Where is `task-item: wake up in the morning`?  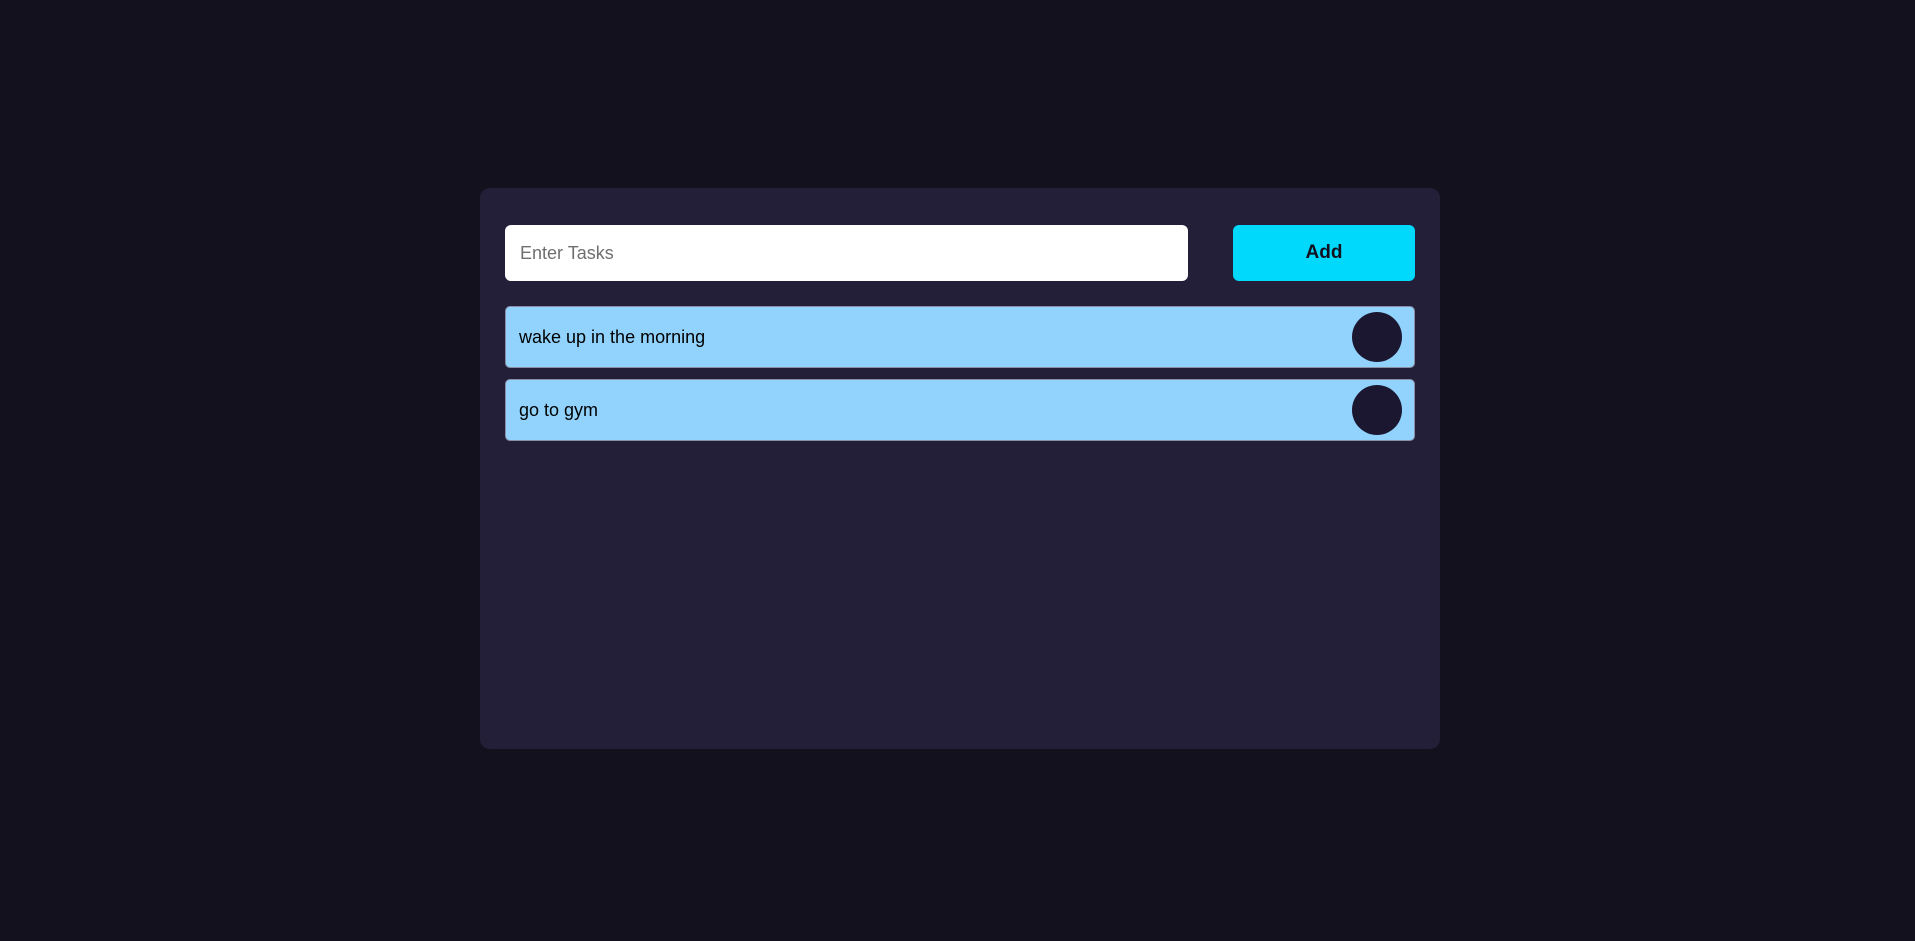 task-item: wake up in the morning is located at coordinates (960, 337).